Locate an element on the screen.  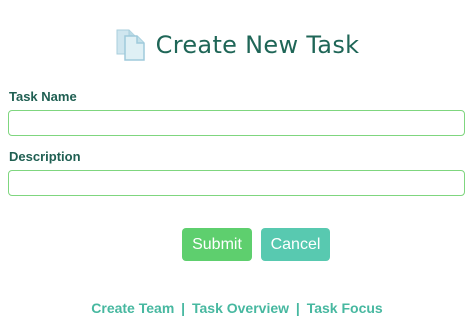
description-input is located at coordinates (236, 183).